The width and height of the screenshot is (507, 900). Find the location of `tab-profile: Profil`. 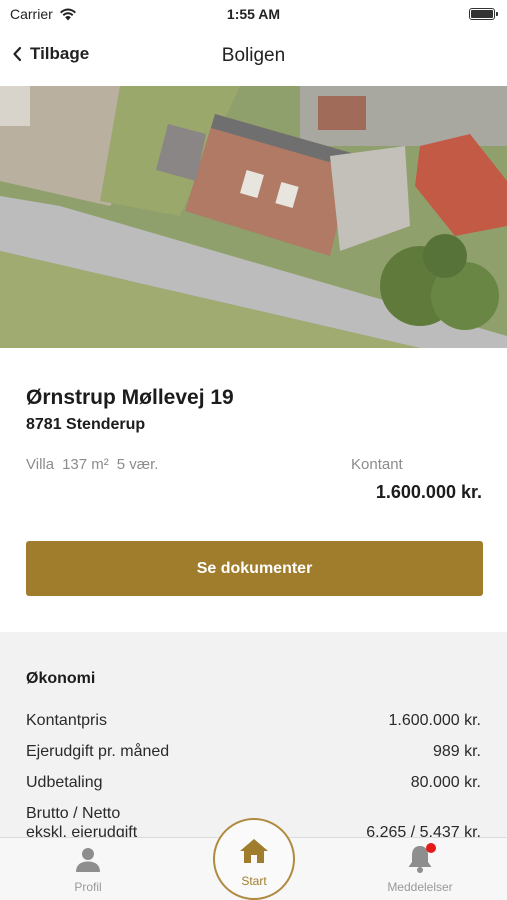

tab-profile: Profil is located at coordinates (88, 869).